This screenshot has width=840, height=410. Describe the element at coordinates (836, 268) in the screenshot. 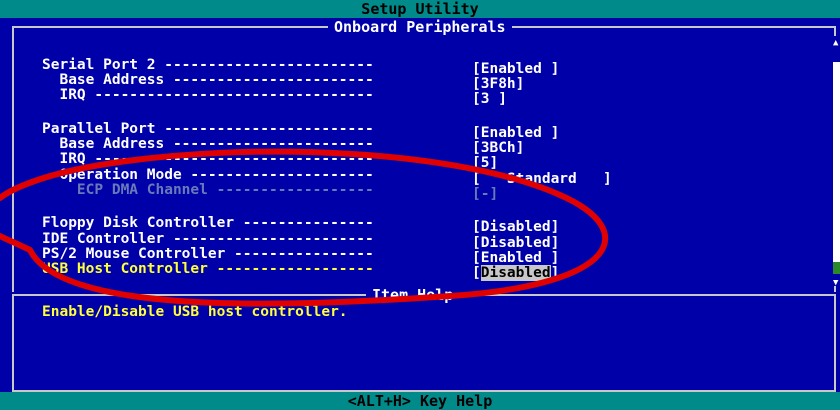

I see `scrollbar-position-marker` at that location.